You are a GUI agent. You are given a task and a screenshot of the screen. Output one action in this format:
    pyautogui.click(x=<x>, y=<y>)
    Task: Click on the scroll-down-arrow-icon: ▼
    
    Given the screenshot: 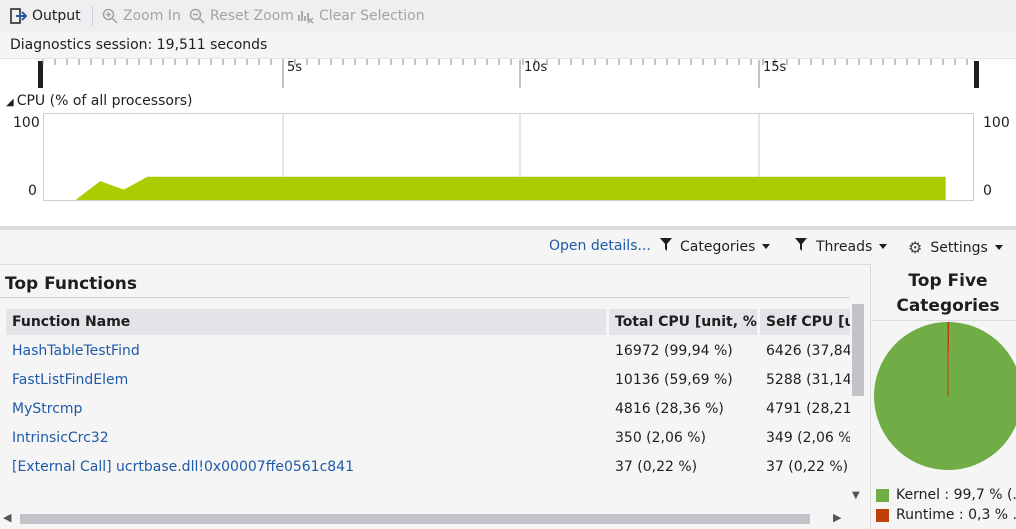 What is the action you would take?
    pyautogui.click(x=856, y=495)
    